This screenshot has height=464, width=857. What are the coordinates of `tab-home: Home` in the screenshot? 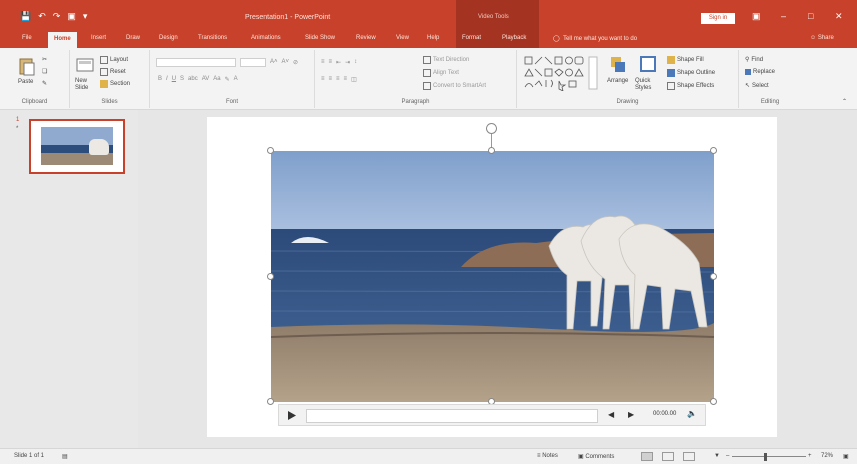 It's located at (62, 40).